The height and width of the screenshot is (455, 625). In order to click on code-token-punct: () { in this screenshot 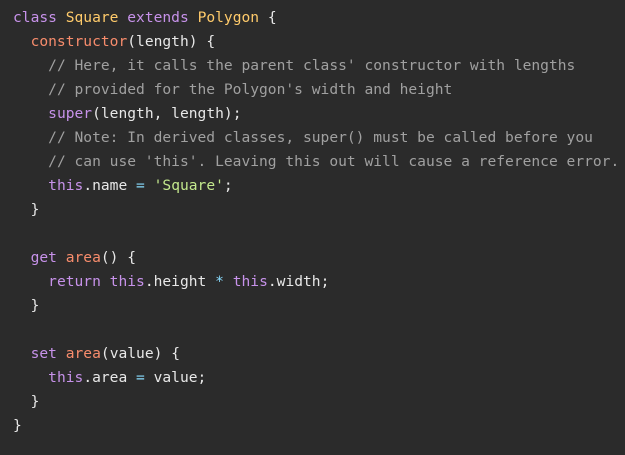, I will do `click(118, 257)`.